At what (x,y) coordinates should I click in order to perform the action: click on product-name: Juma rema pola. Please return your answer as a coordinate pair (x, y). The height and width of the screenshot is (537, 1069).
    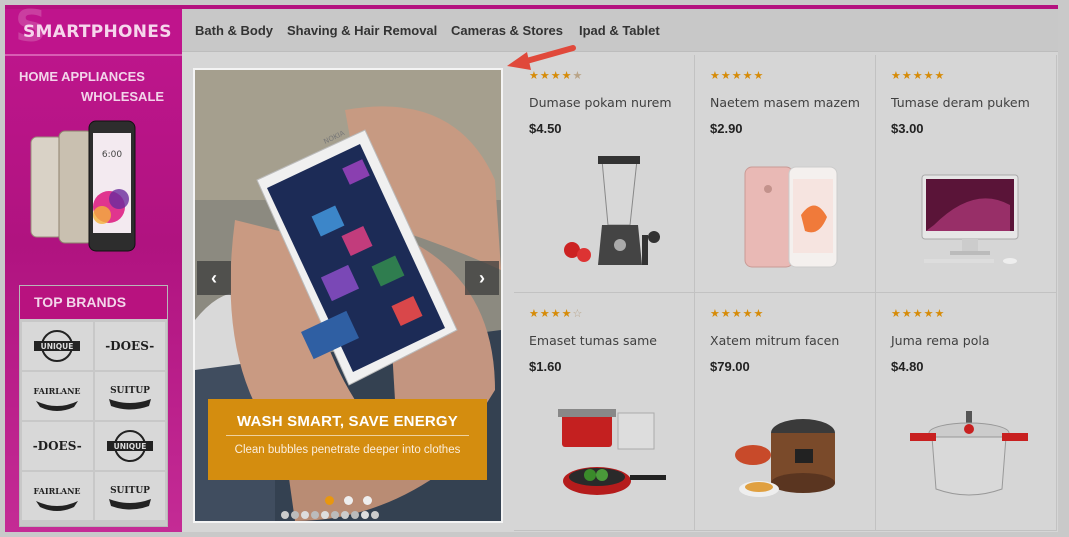
    Looking at the image, I should click on (940, 340).